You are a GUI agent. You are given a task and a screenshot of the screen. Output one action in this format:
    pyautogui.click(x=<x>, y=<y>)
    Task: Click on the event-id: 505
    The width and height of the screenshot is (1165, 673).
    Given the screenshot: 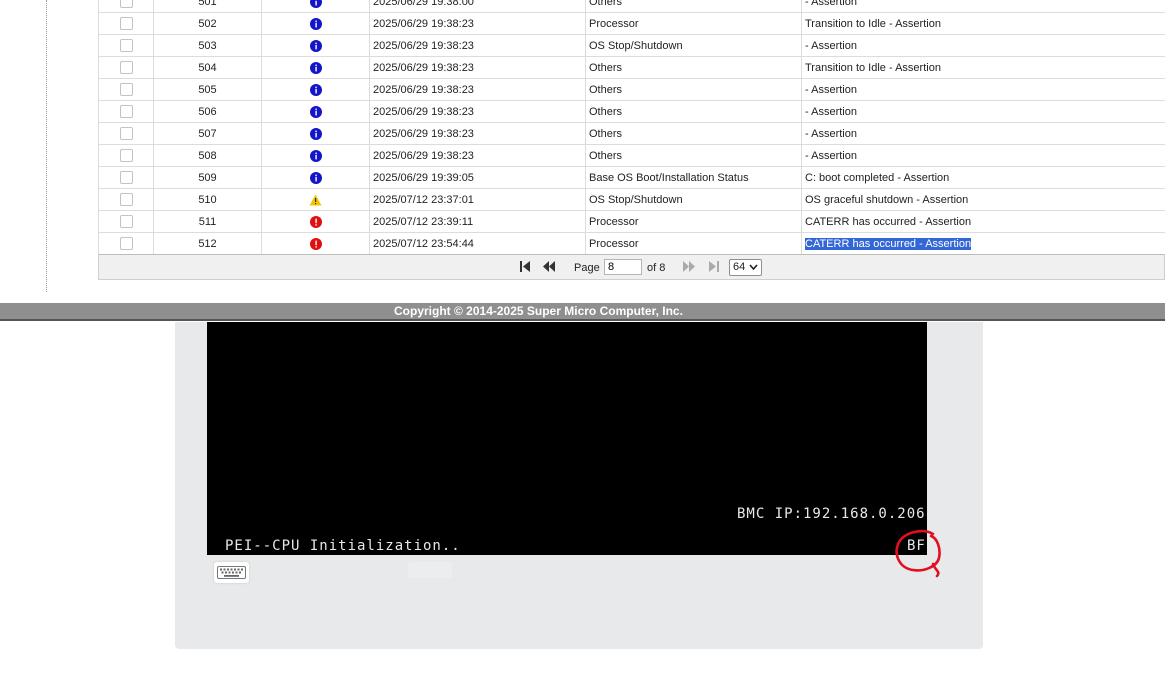 What is the action you would take?
    pyautogui.click(x=207, y=89)
    